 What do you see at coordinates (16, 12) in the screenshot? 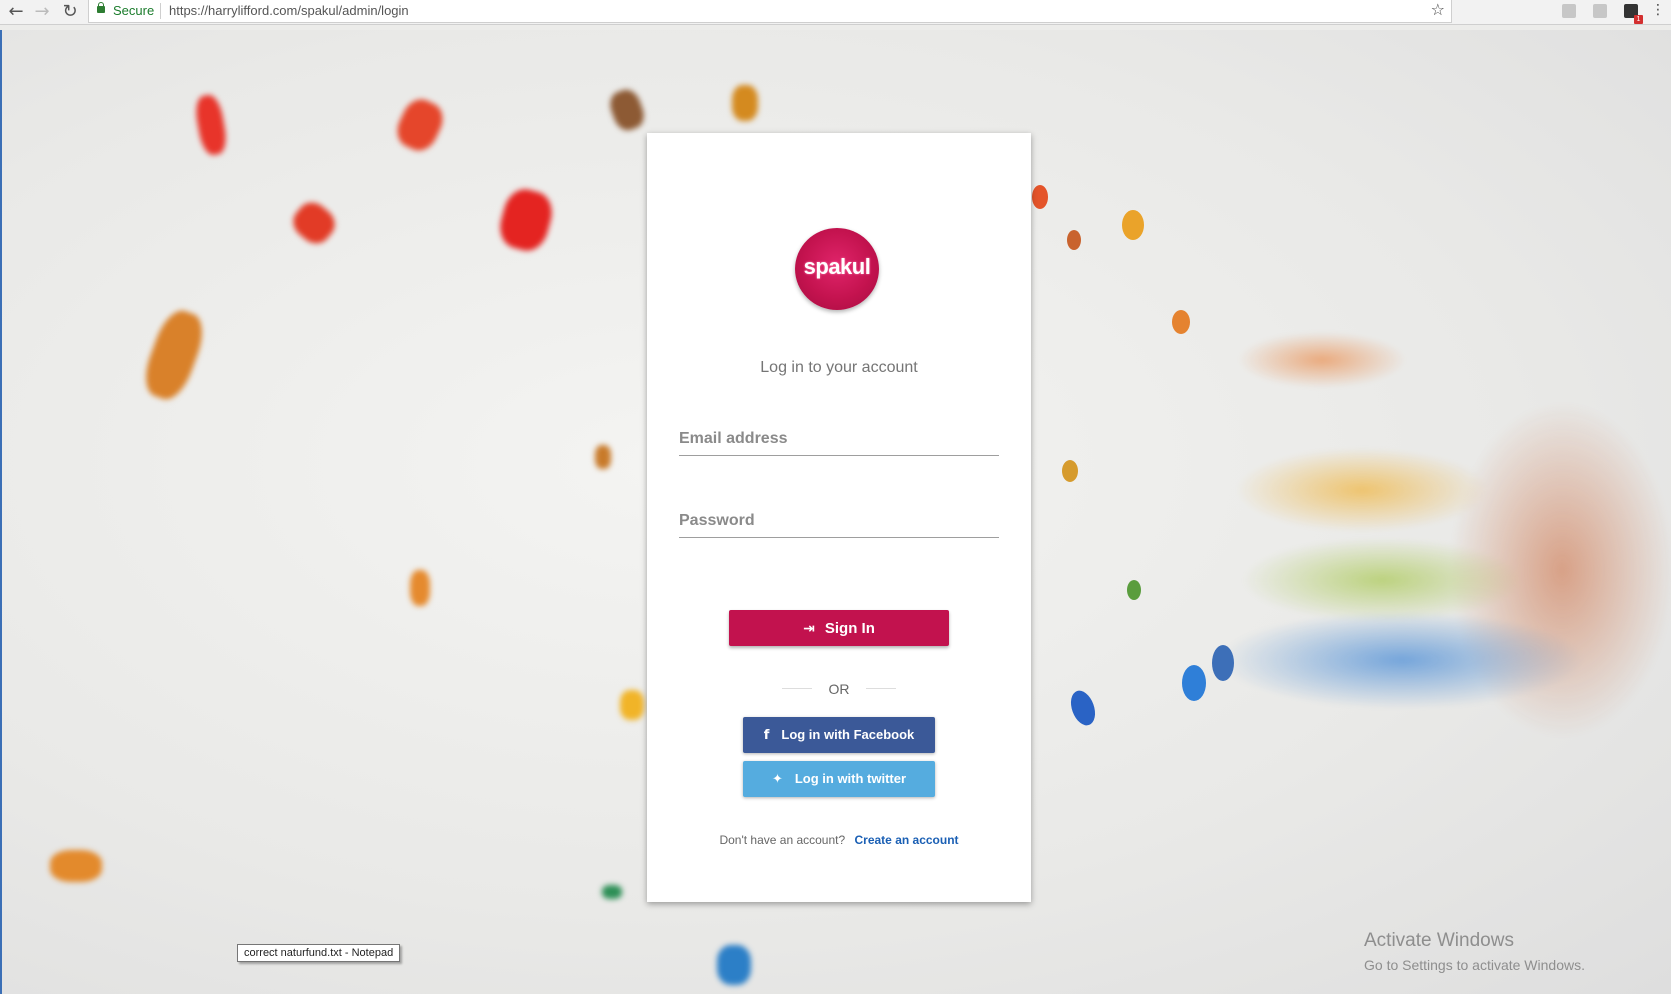
I see `back-icon: ←` at bounding box center [16, 12].